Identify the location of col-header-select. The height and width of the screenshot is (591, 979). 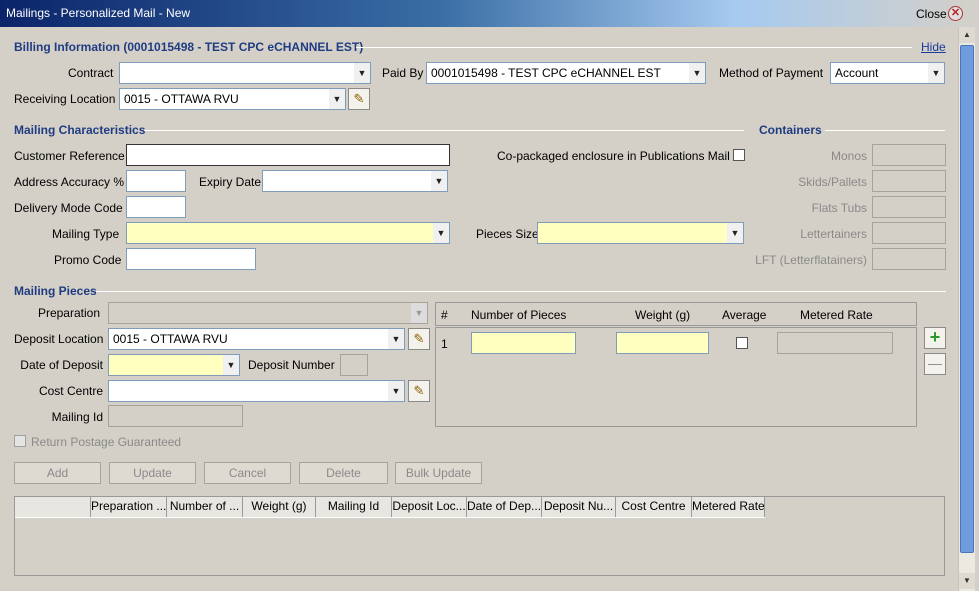
(53, 507).